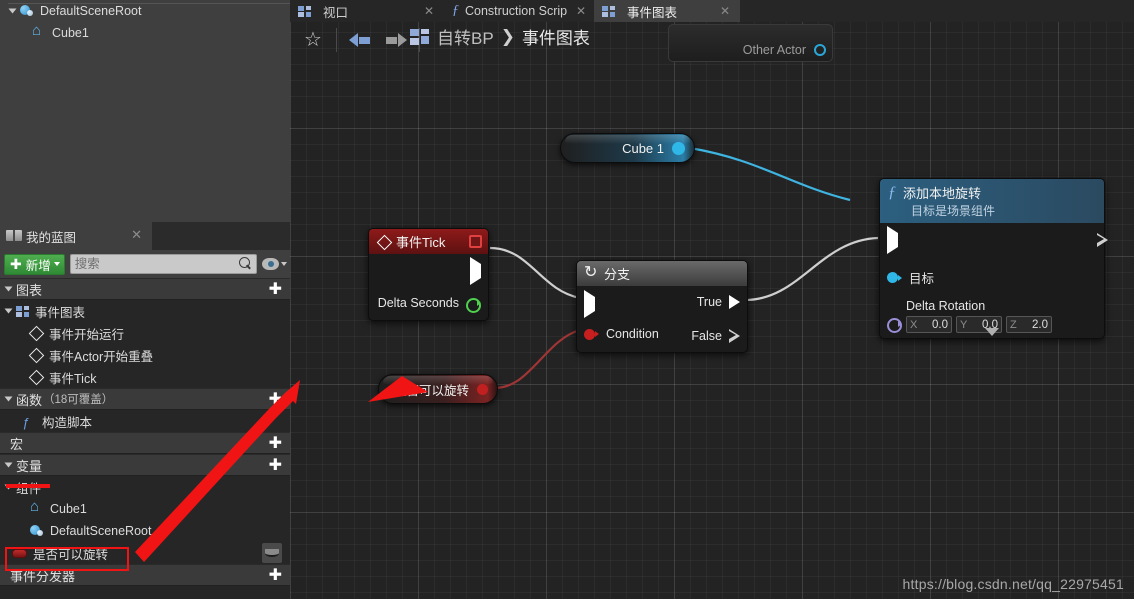 This screenshot has width=1134, height=599. What do you see at coordinates (992, 201) in the screenshot?
I see `node-header: ƒ 添加本地旋转 目标是场景组件` at bounding box center [992, 201].